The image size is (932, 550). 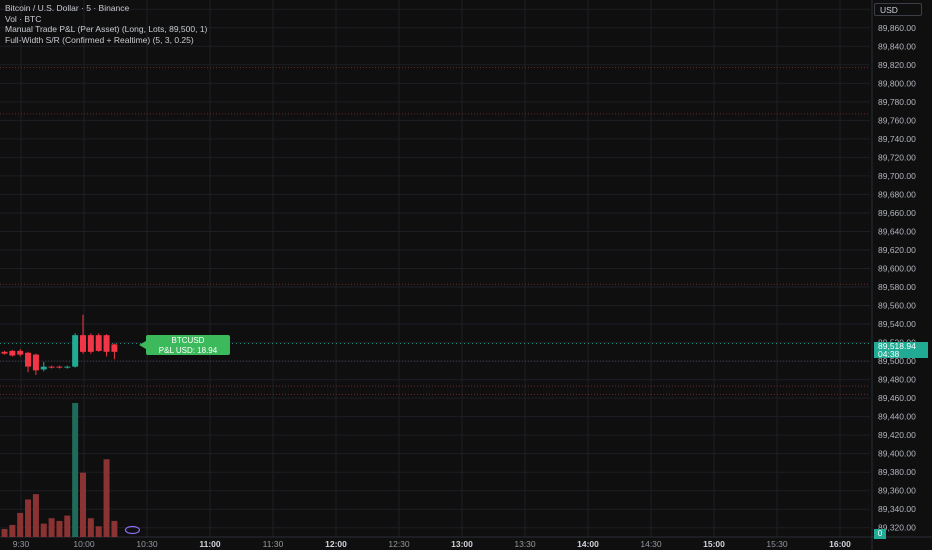 What do you see at coordinates (897, 65) in the screenshot?
I see `price-tick-label: 89,820.00` at bounding box center [897, 65].